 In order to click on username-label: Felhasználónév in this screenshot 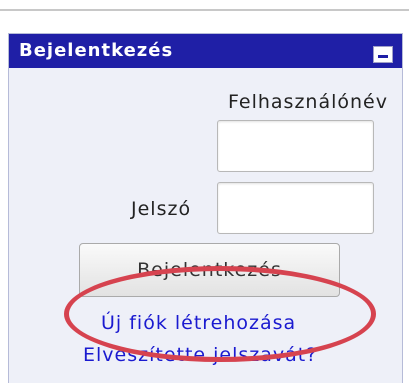, I will do `click(308, 102)`.